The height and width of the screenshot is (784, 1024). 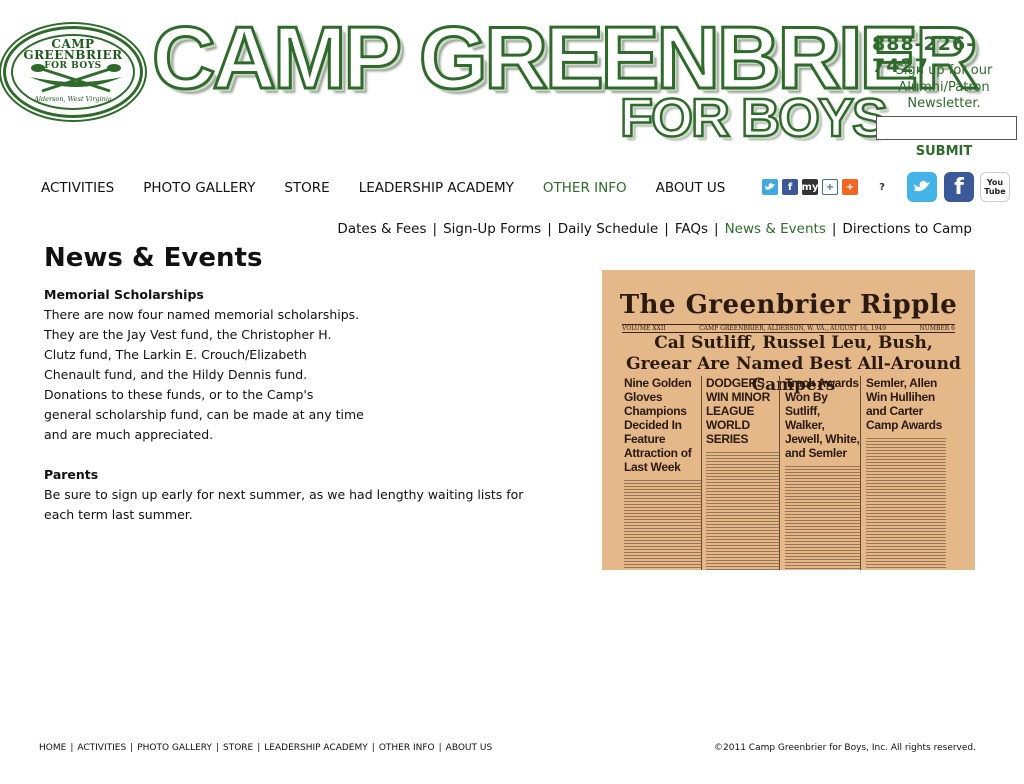 What do you see at coordinates (174, 748) in the screenshot?
I see `footer-link-photo-gallery: PHOTO GALLERY` at bounding box center [174, 748].